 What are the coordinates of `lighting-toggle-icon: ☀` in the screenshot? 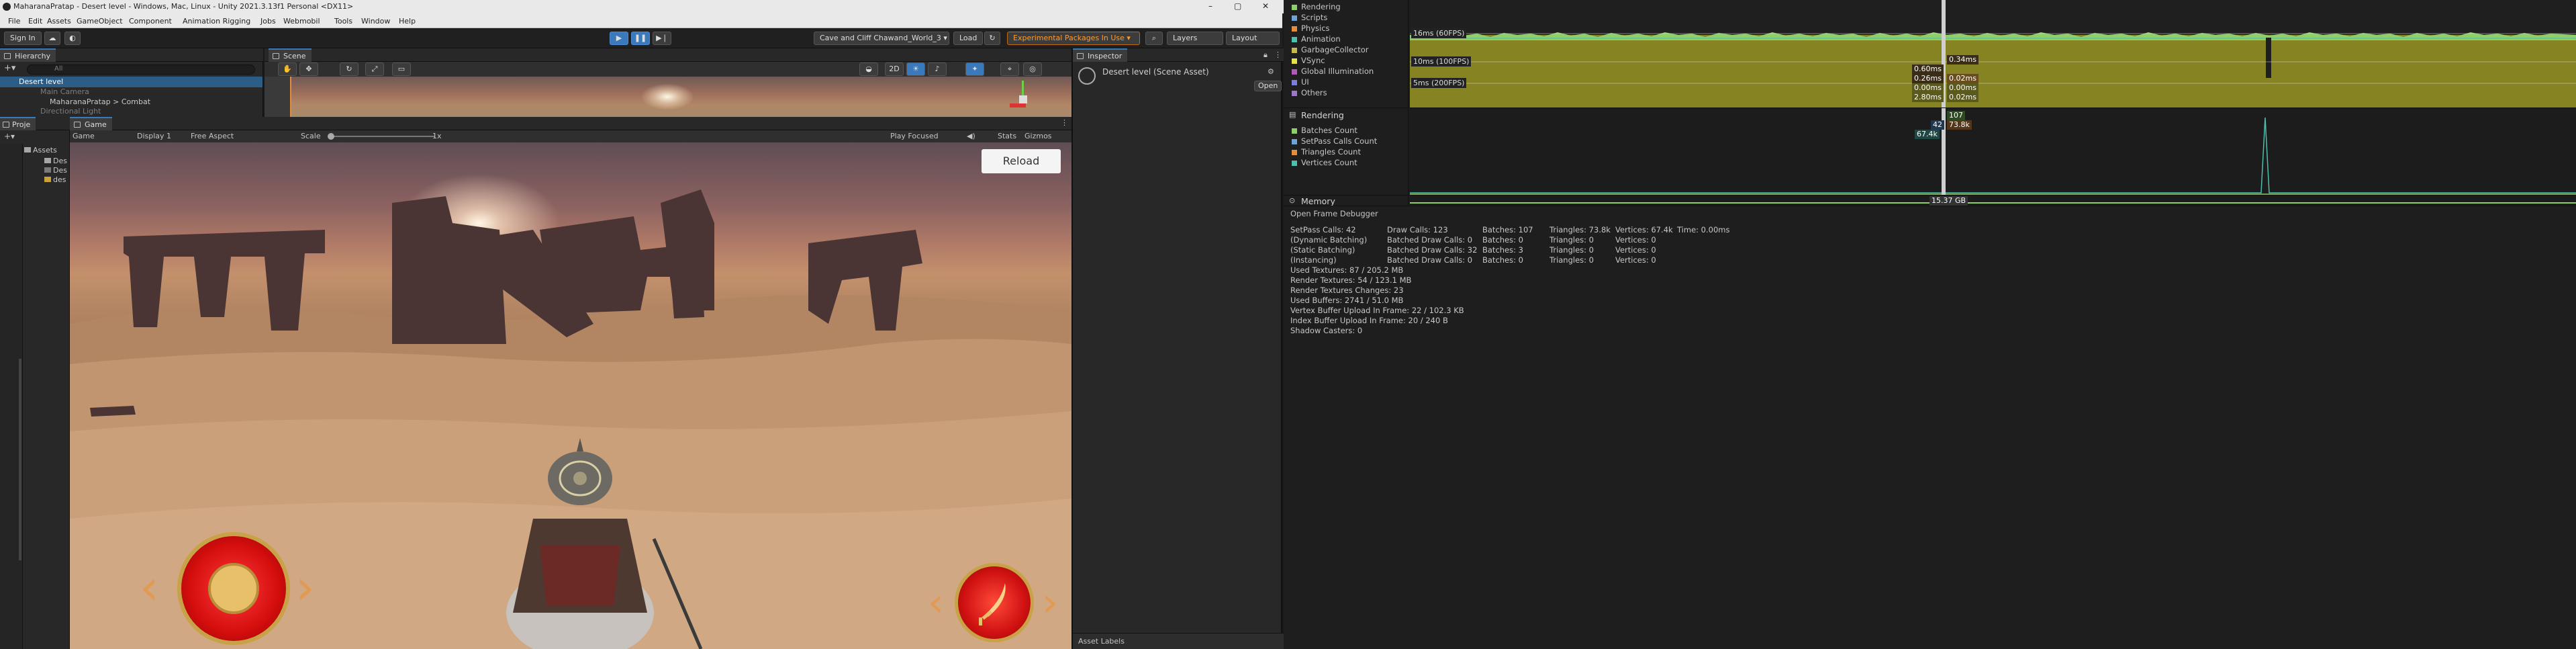 It's located at (915, 69).